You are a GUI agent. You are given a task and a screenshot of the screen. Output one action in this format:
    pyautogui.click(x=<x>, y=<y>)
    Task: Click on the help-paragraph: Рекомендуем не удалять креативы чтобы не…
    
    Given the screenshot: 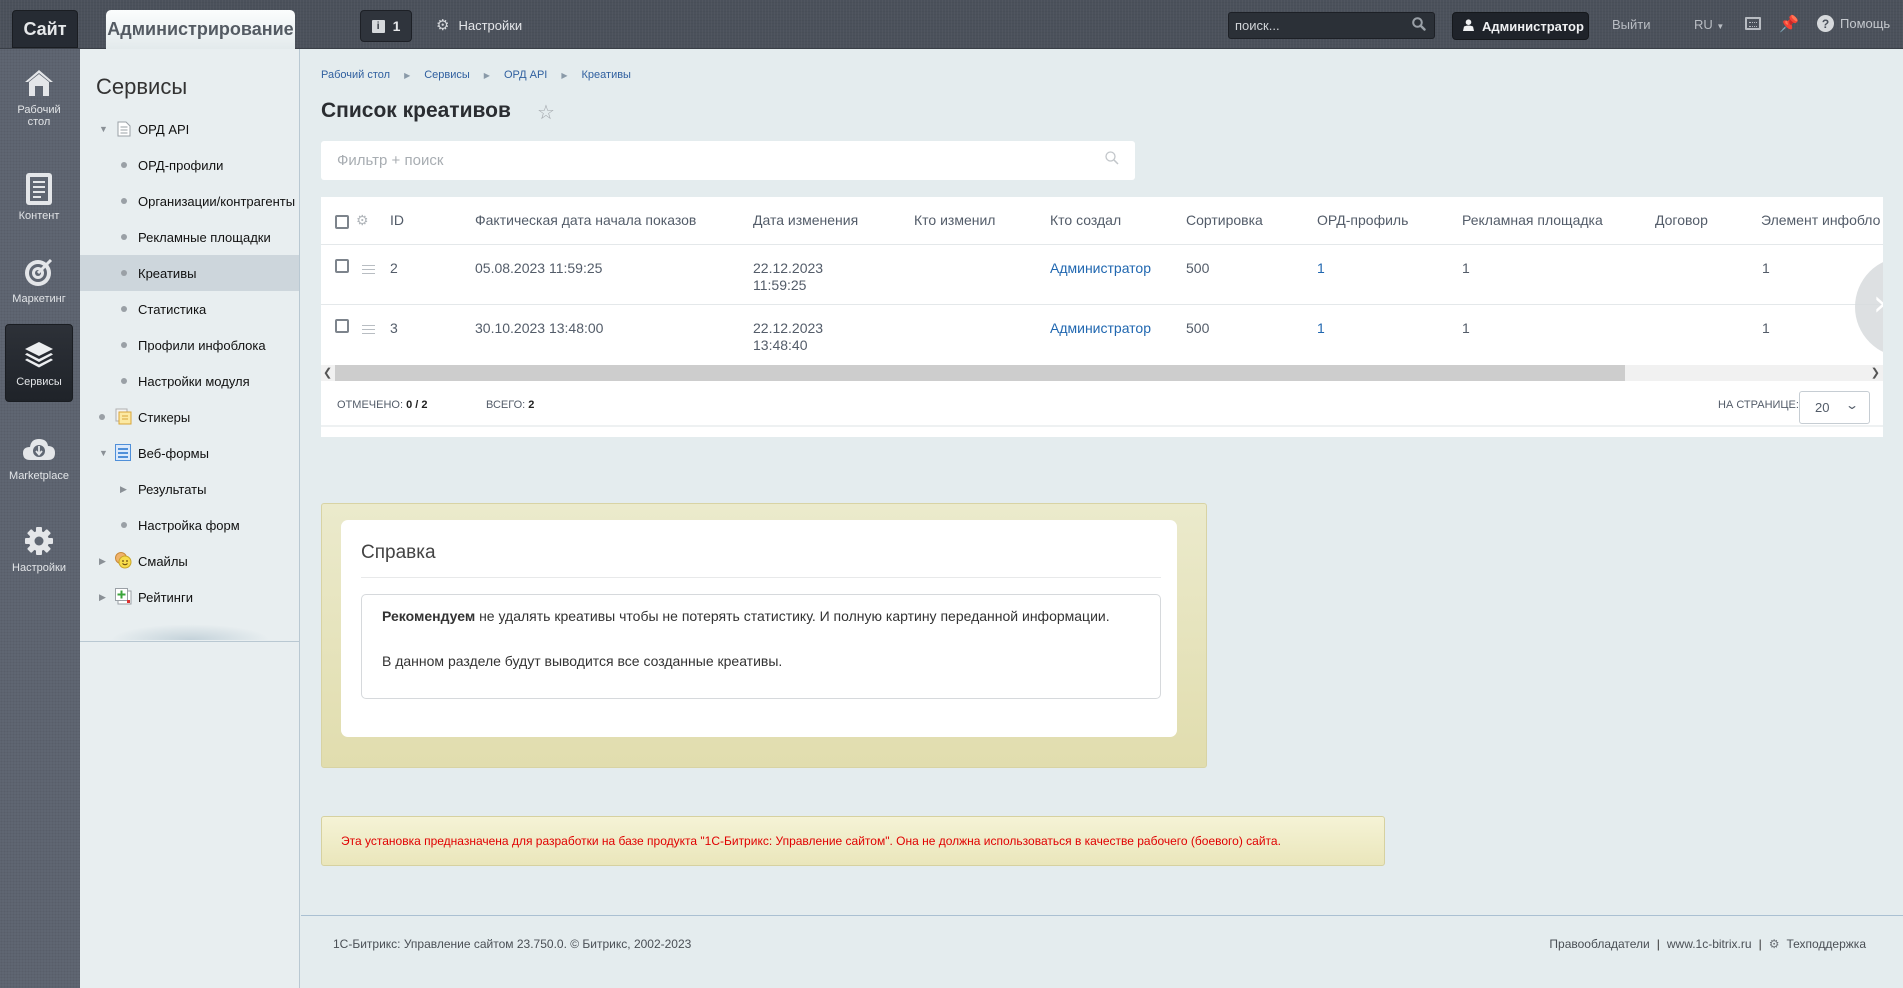 What is the action you would take?
    pyautogui.click(x=761, y=616)
    